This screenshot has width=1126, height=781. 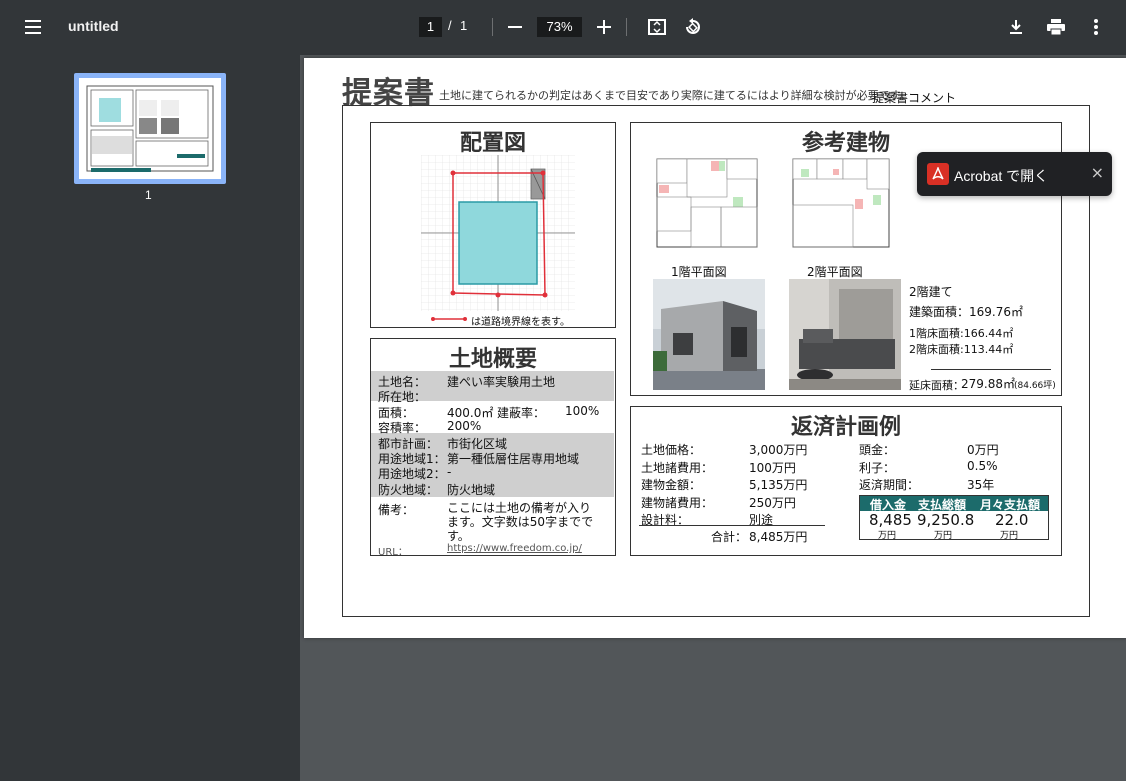 What do you see at coordinates (845, 334) in the screenshot?
I see `interior-photo` at bounding box center [845, 334].